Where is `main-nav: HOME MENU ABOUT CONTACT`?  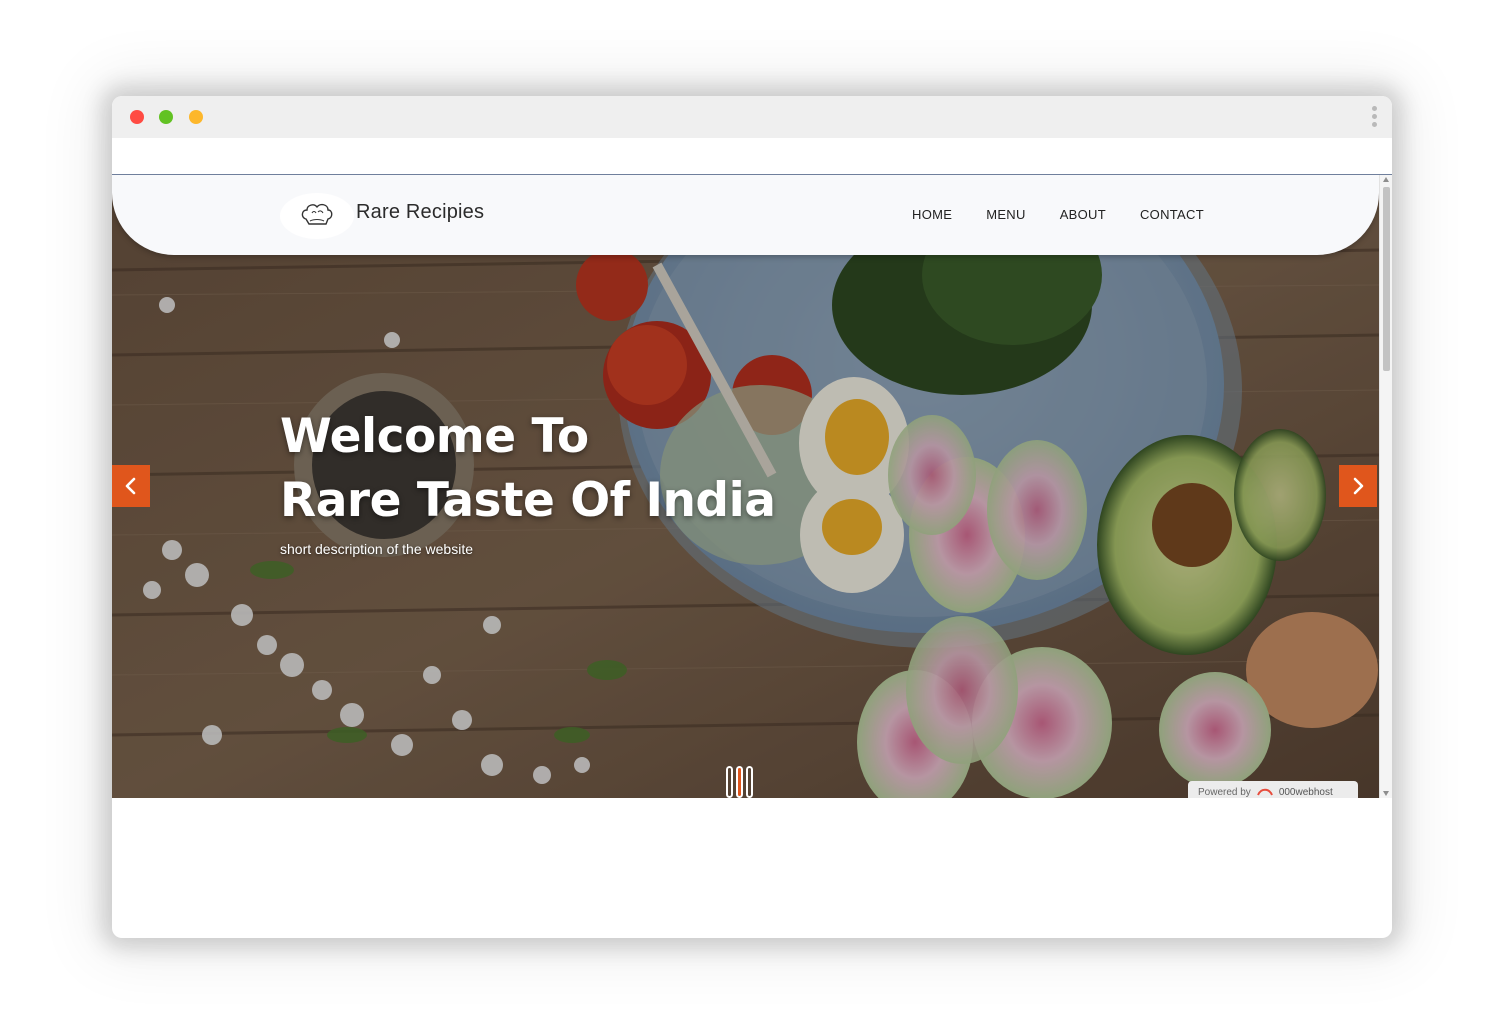
main-nav: HOME MENU ABOUT CONTACT is located at coordinates (1075, 214).